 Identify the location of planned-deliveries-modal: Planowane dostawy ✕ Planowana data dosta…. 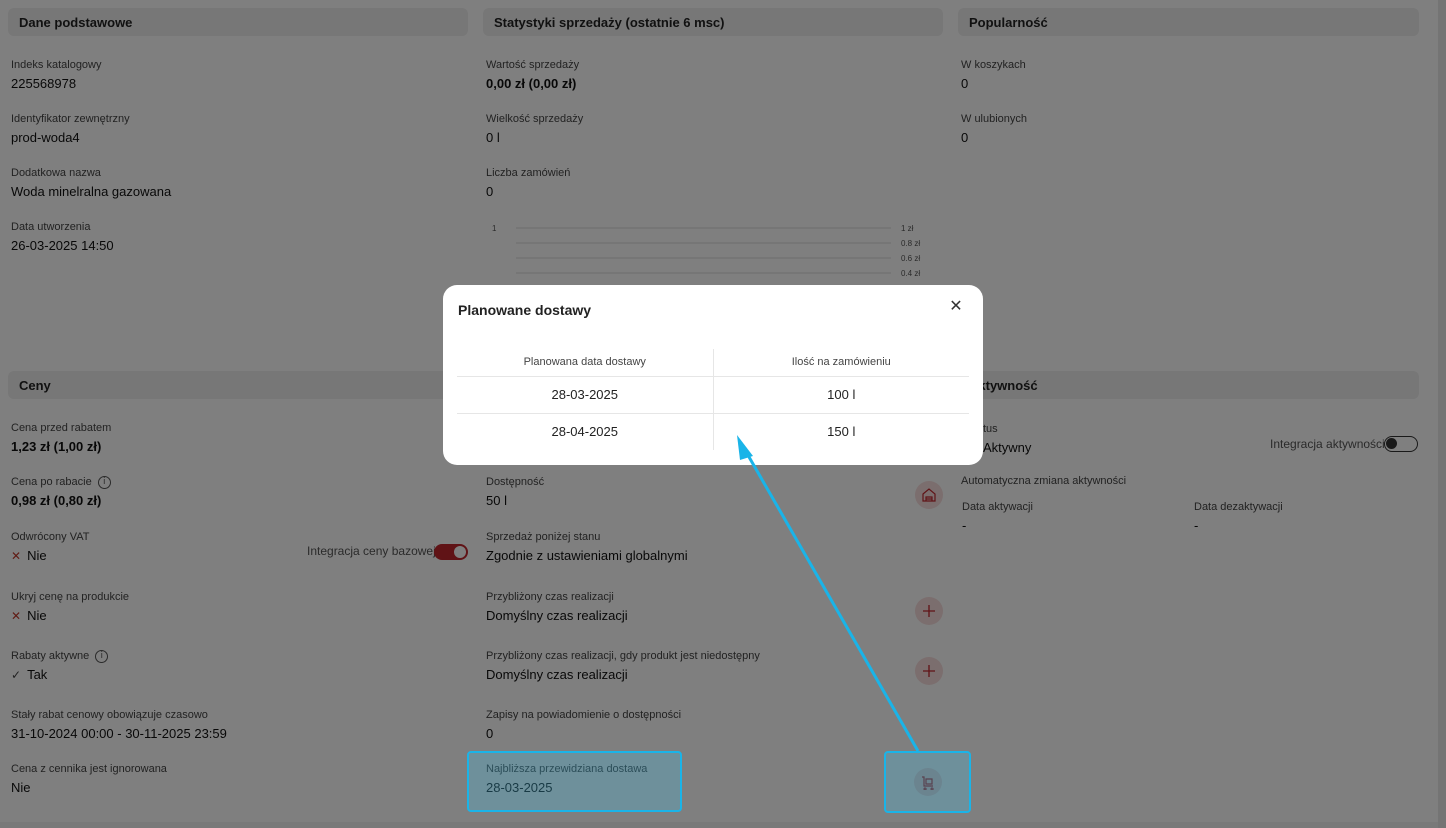
(713, 375).